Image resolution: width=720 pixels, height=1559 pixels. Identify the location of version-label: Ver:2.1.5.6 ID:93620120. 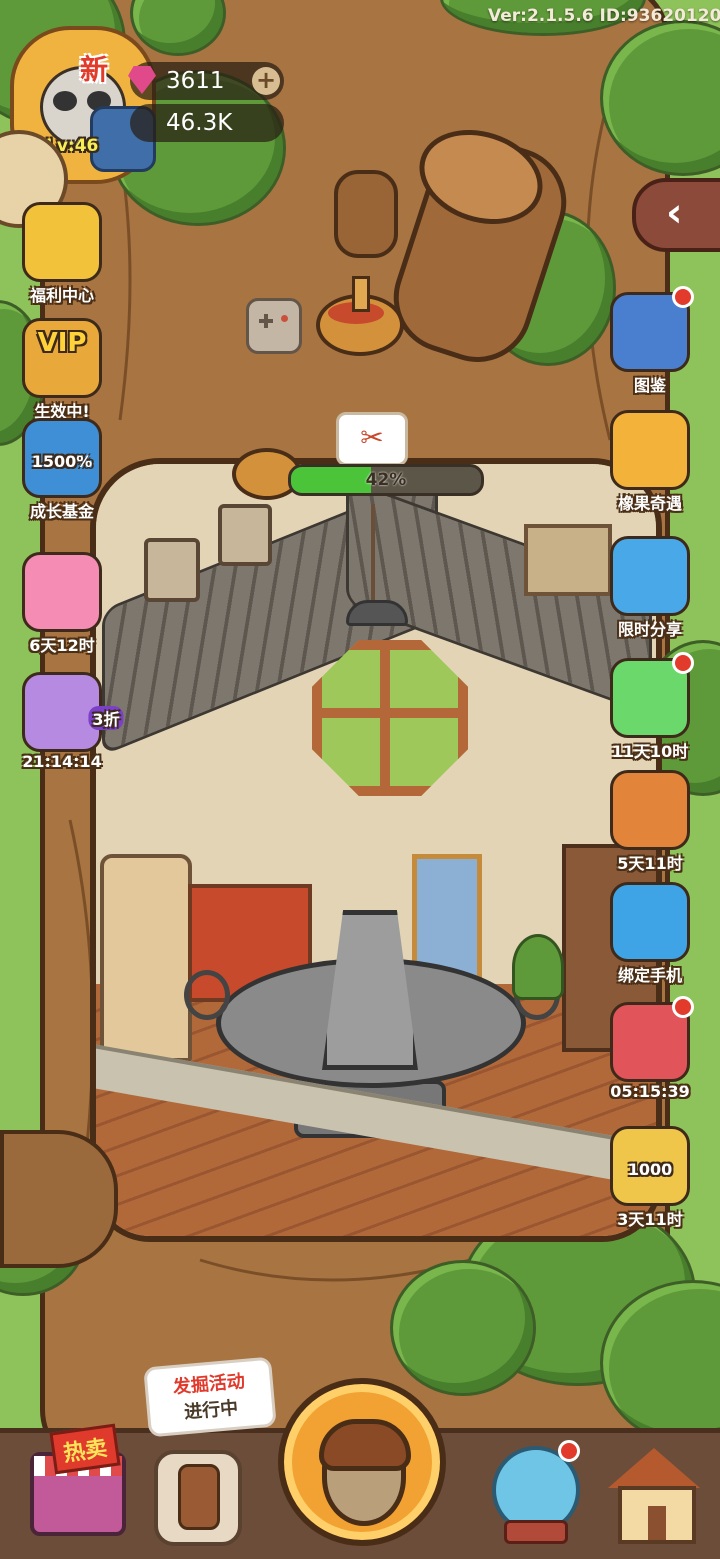
(604, 16).